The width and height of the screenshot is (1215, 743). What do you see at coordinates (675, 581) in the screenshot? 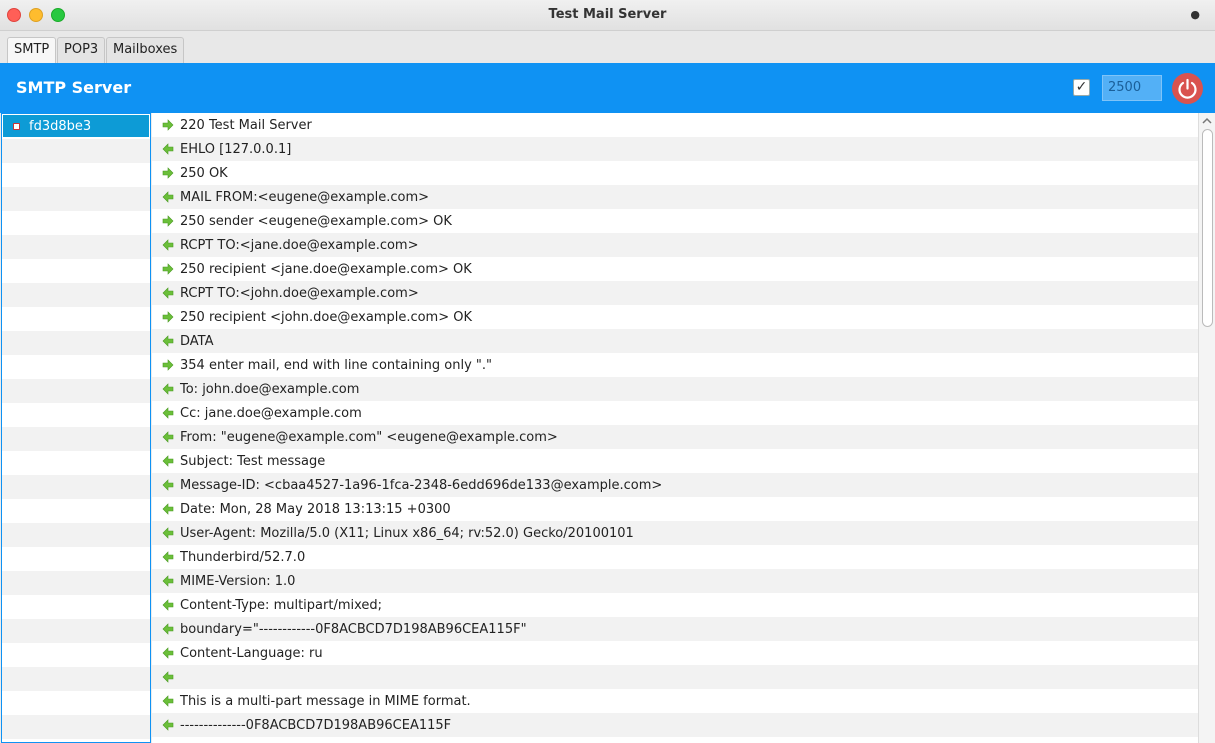
I see `log-row: MIME-Version: 1.0` at bounding box center [675, 581].